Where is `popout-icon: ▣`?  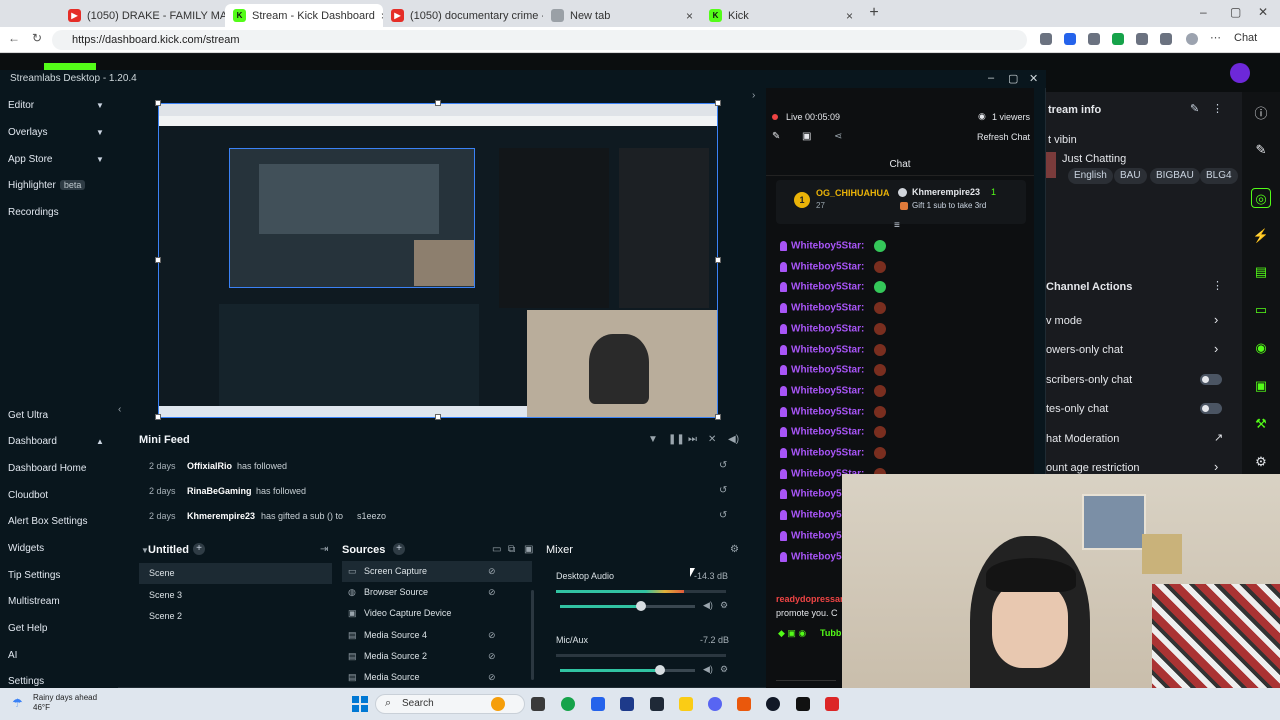 popout-icon: ▣ is located at coordinates (806, 136).